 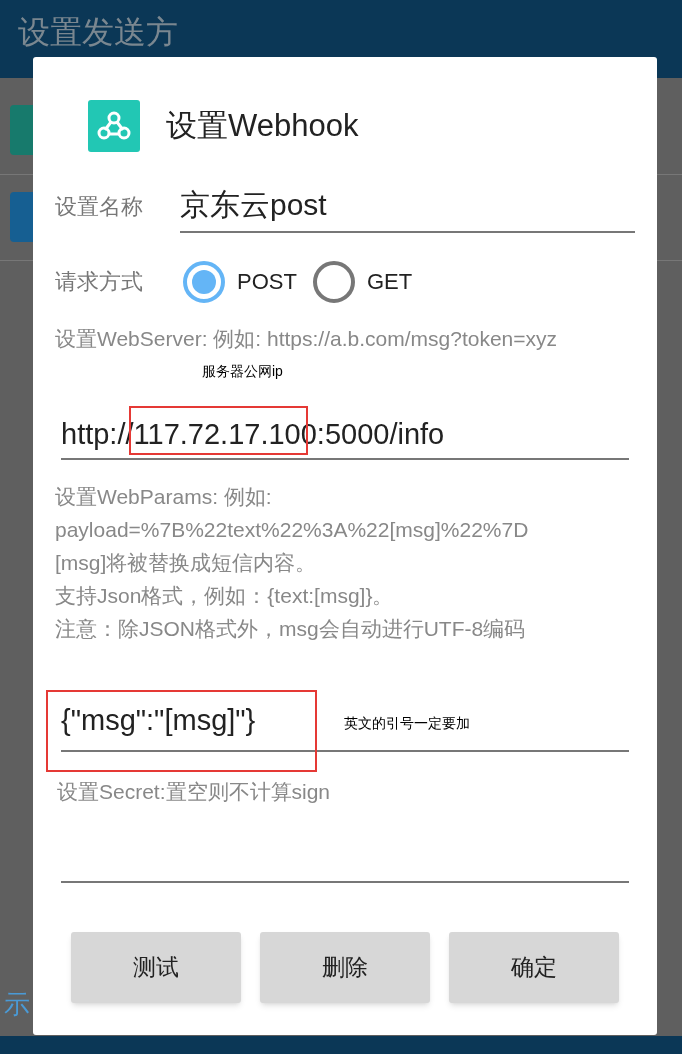 I want to click on annotation-text: 服务器公网ip, so click(x=242, y=371).